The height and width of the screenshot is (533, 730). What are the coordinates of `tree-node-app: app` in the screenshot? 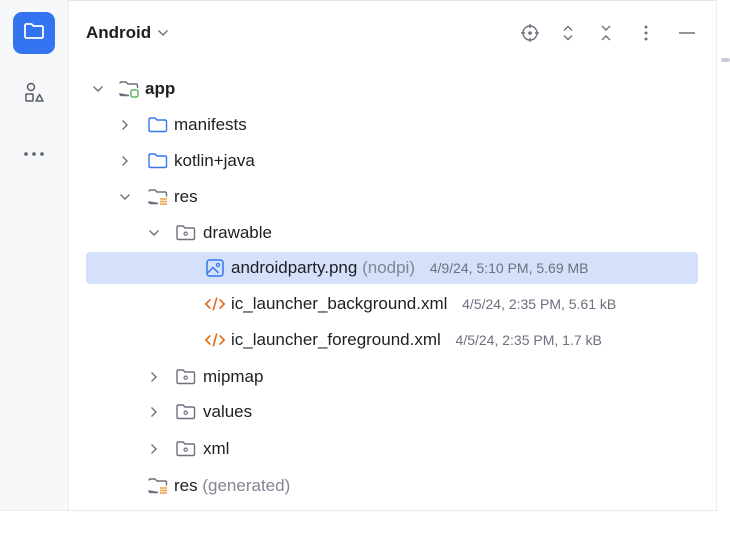 It's located at (392, 89).